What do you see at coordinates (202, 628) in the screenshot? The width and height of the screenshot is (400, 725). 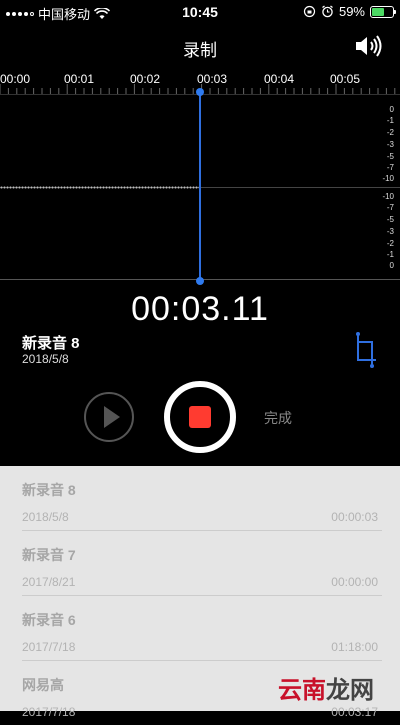 I see `list-item: 新录音 6 2017/7/18 01:18:00` at bounding box center [202, 628].